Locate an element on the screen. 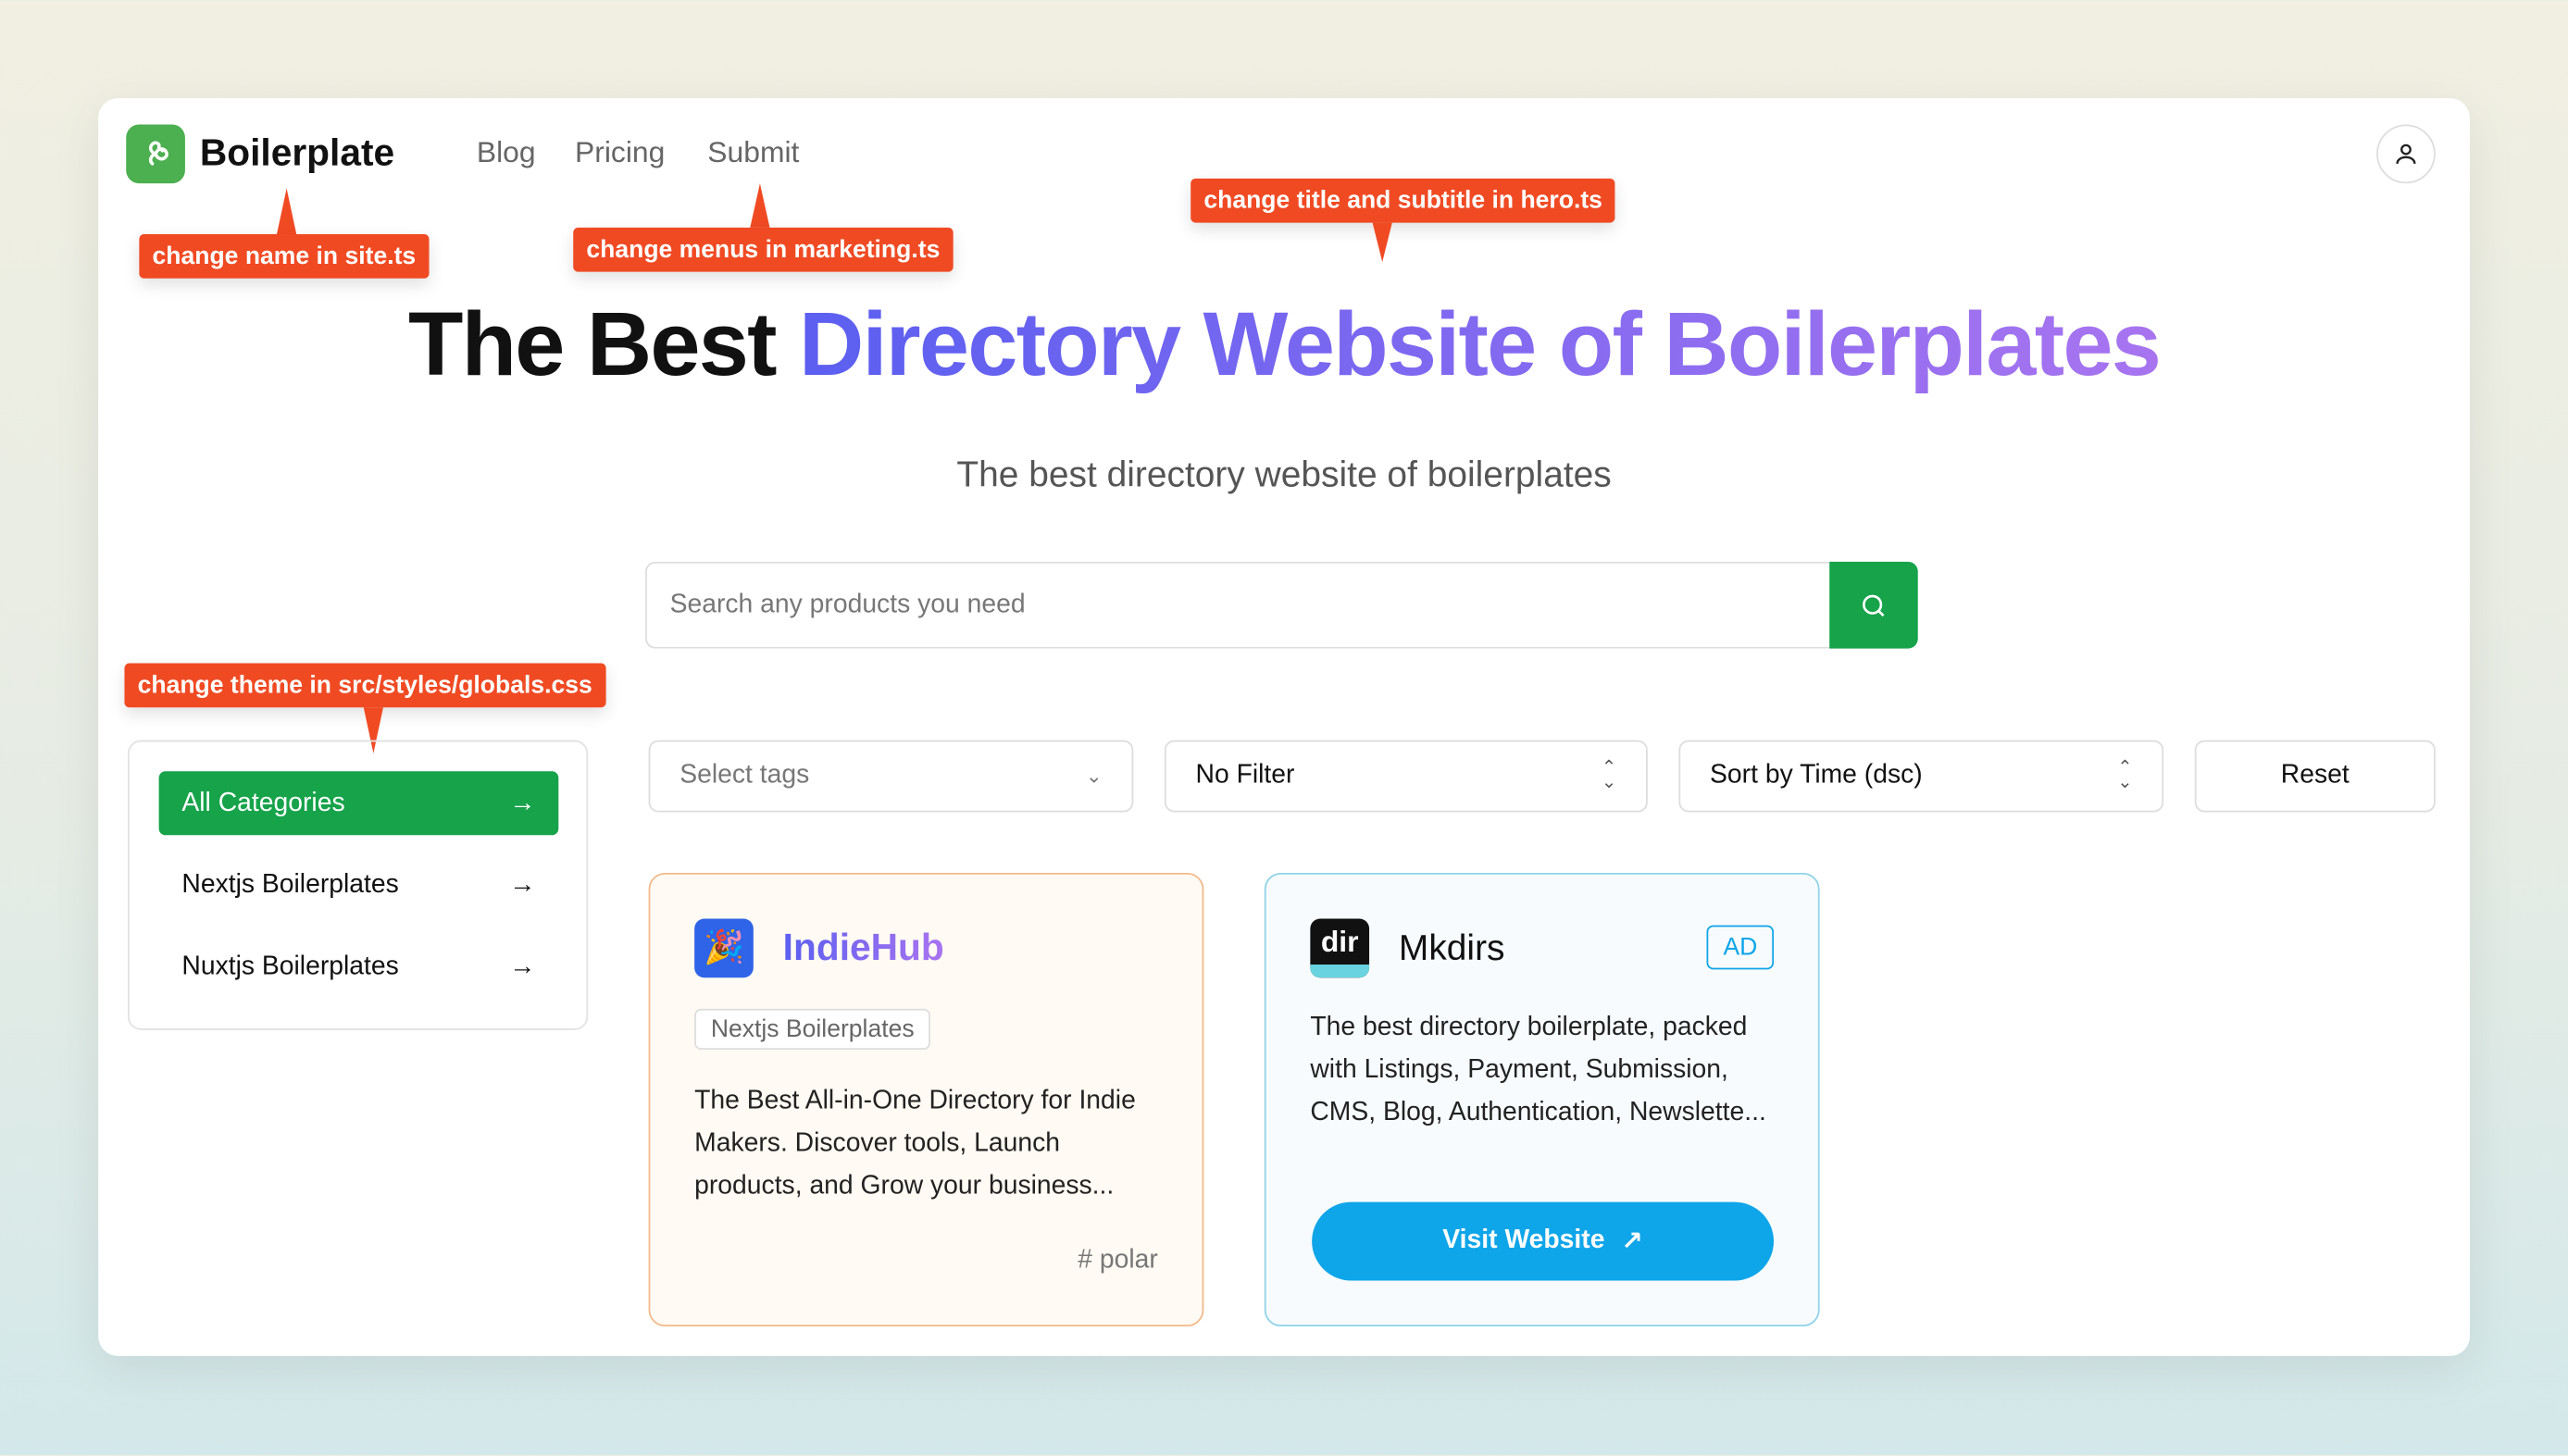 Image resolution: width=2568 pixels, height=1456 pixels. category-nuxtjs: Nuxtjs Boilerplates → is located at coordinates (359, 967).